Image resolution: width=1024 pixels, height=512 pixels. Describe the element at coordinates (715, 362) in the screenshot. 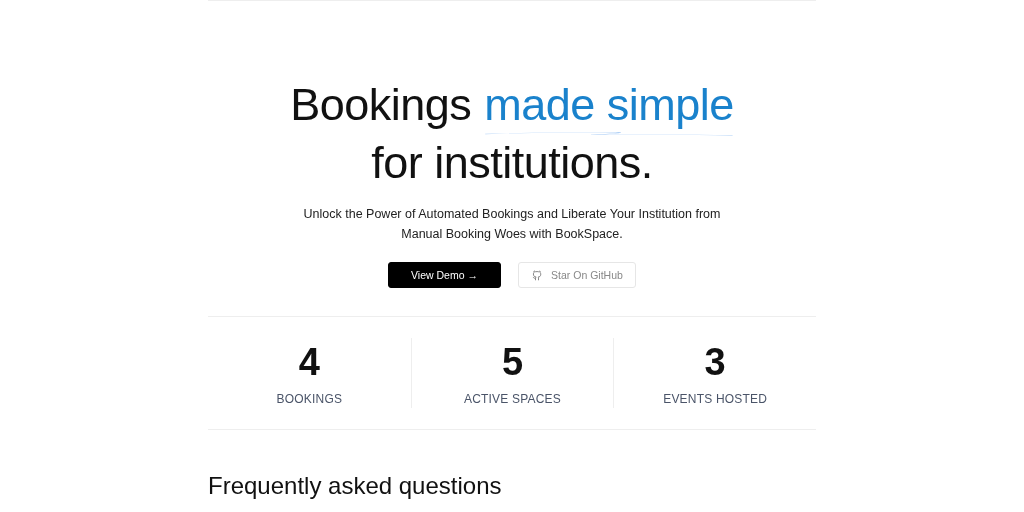

I see `stat-value: 3` at that location.